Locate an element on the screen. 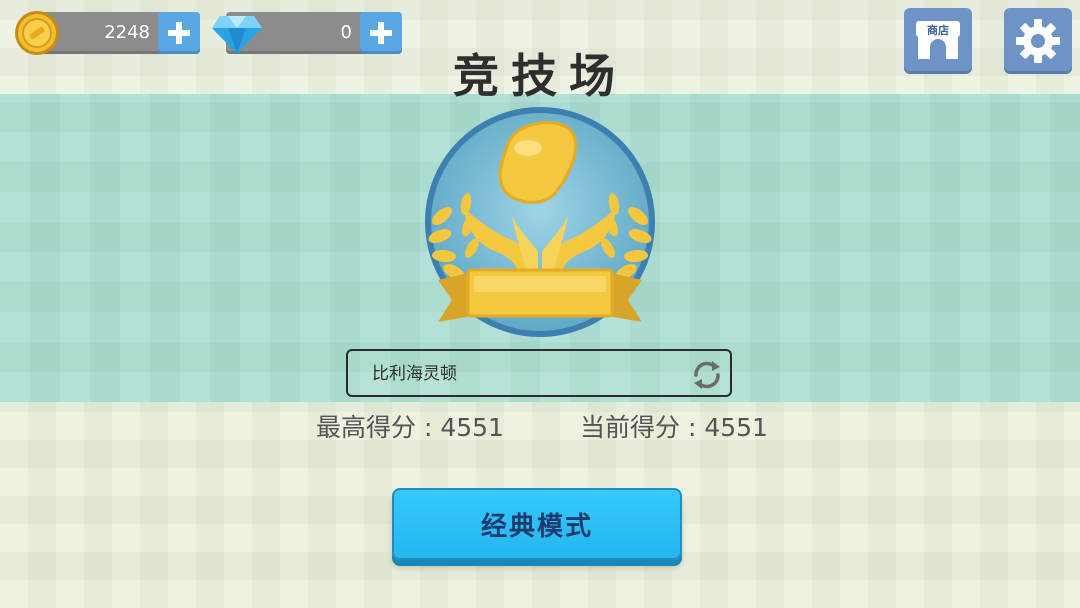 The width and height of the screenshot is (1080, 608). current-score-label: 当前得分 : is located at coordinates (642, 427).